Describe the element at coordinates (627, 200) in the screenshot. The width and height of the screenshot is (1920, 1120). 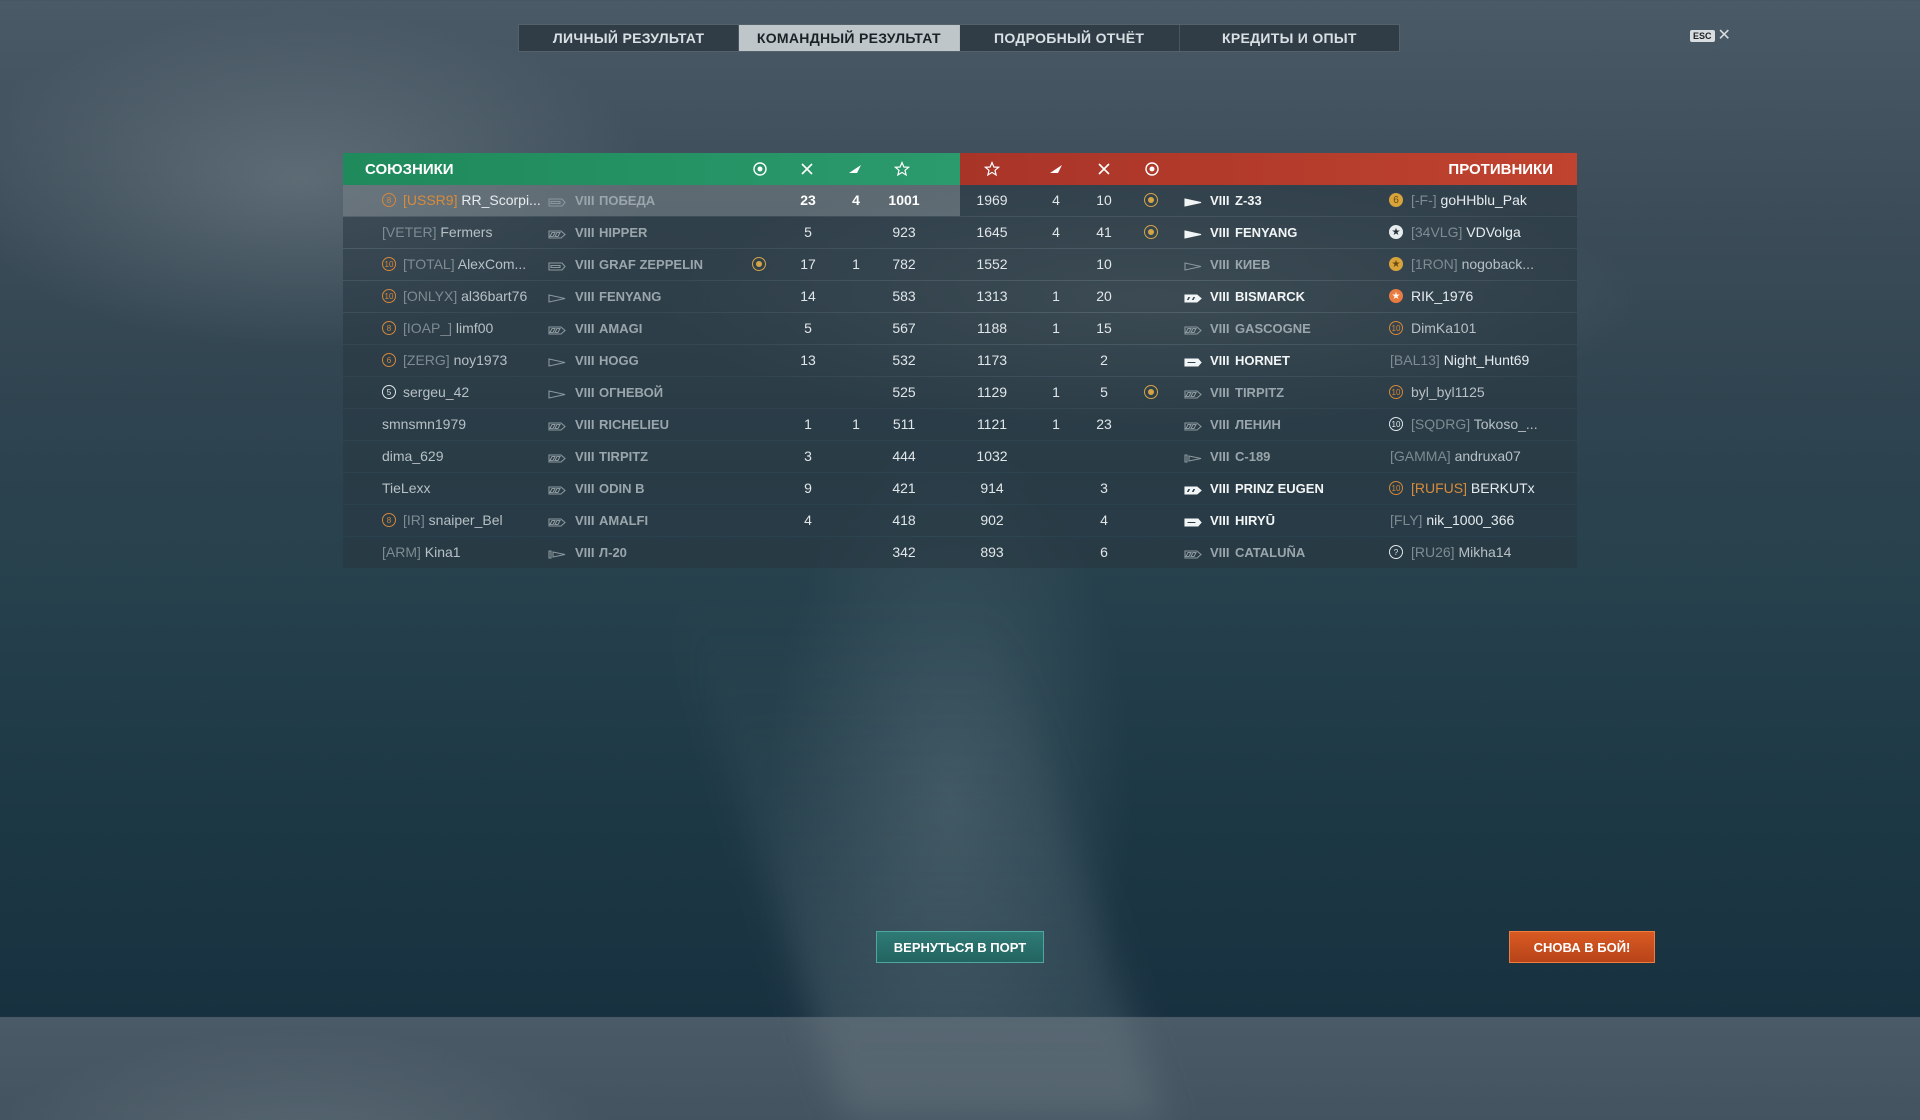
I see `ship-name: ПОБЕДА` at that location.